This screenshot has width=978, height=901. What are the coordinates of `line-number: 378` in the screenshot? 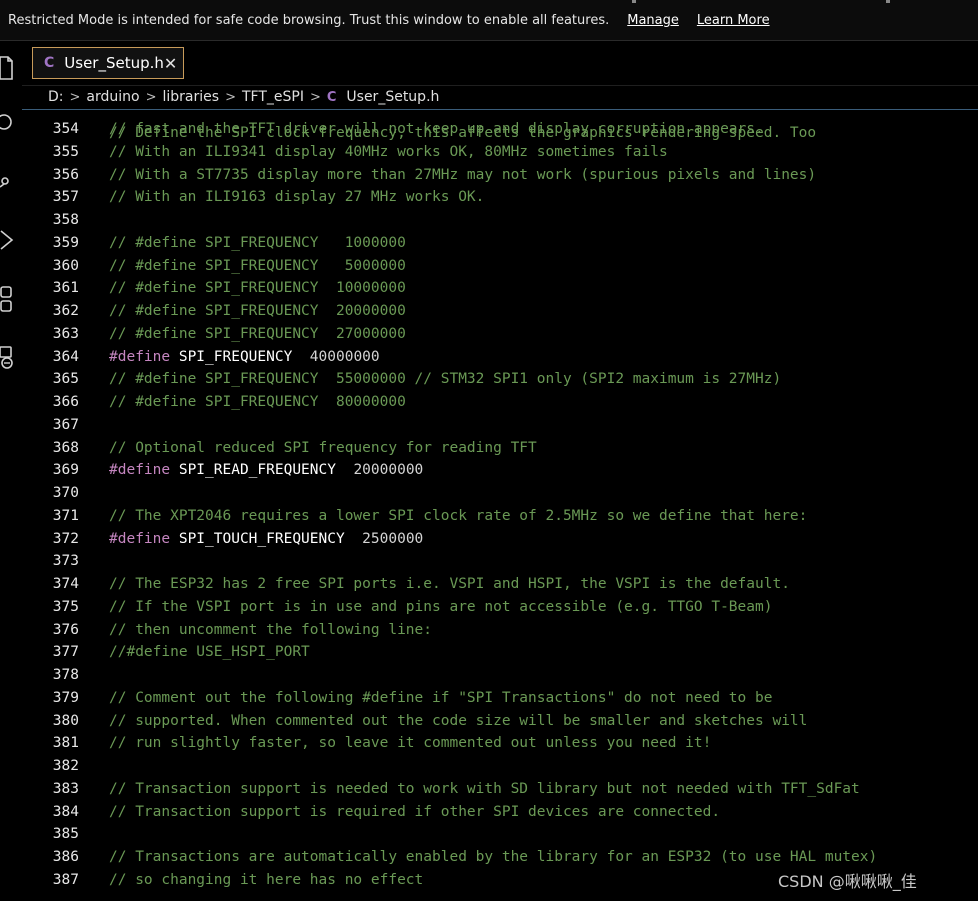 It's located at (65, 675).